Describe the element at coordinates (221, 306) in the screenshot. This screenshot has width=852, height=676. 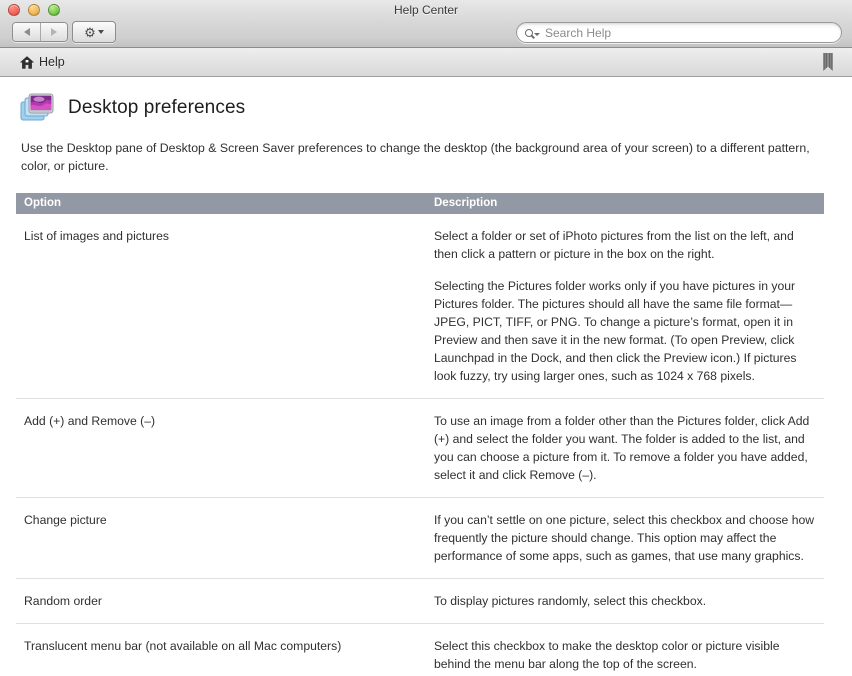
I see `cell-option: List of images and pictures` at that location.